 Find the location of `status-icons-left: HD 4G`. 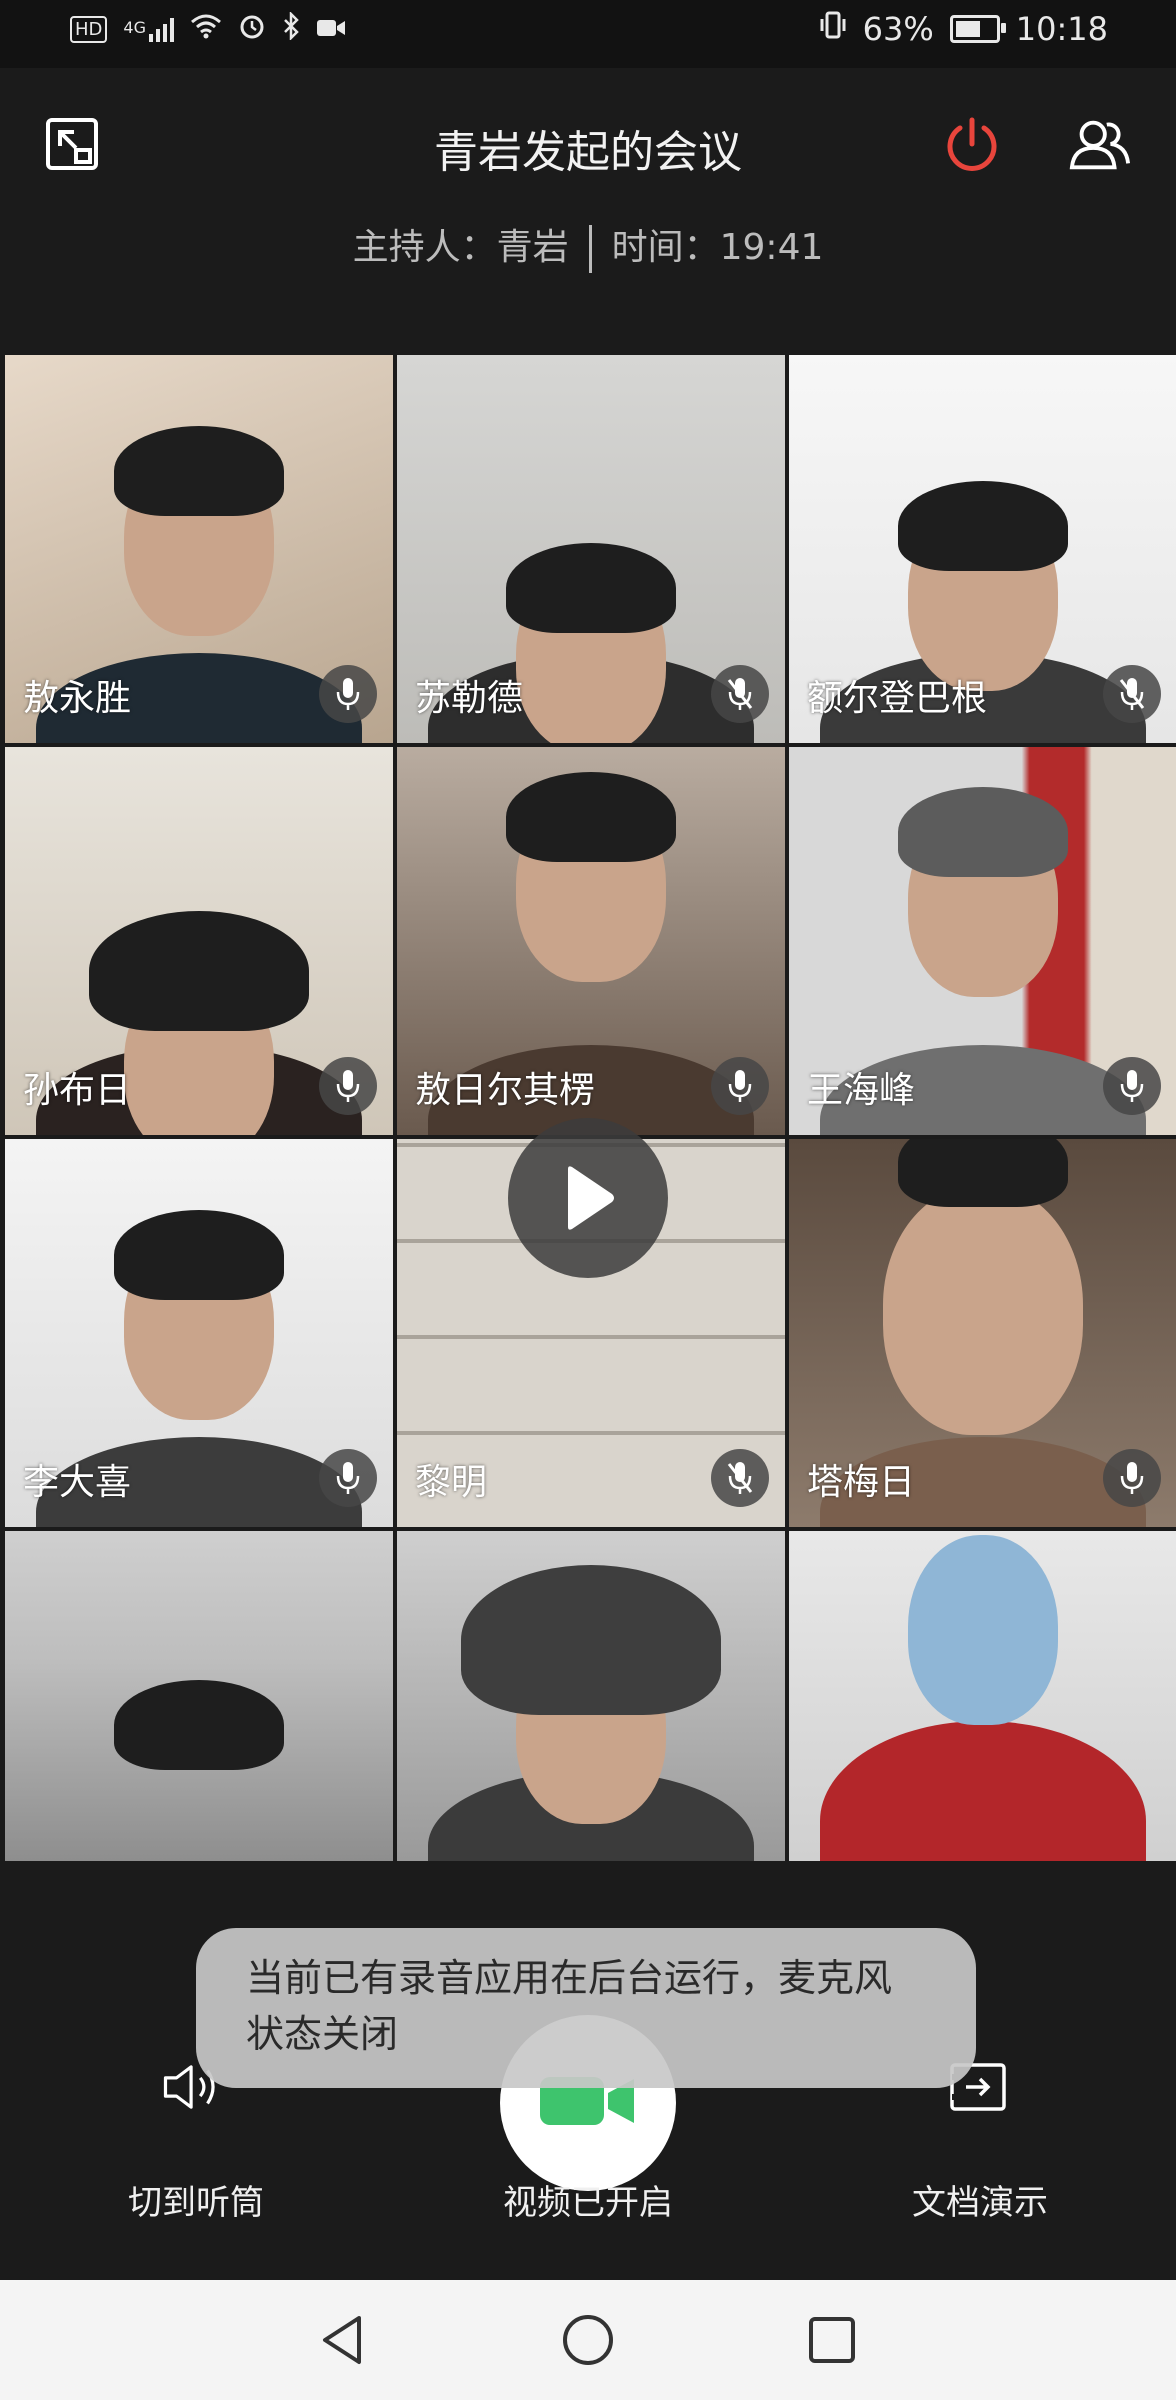

status-icons-left: HD 4G is located at coordinates (208, 28).